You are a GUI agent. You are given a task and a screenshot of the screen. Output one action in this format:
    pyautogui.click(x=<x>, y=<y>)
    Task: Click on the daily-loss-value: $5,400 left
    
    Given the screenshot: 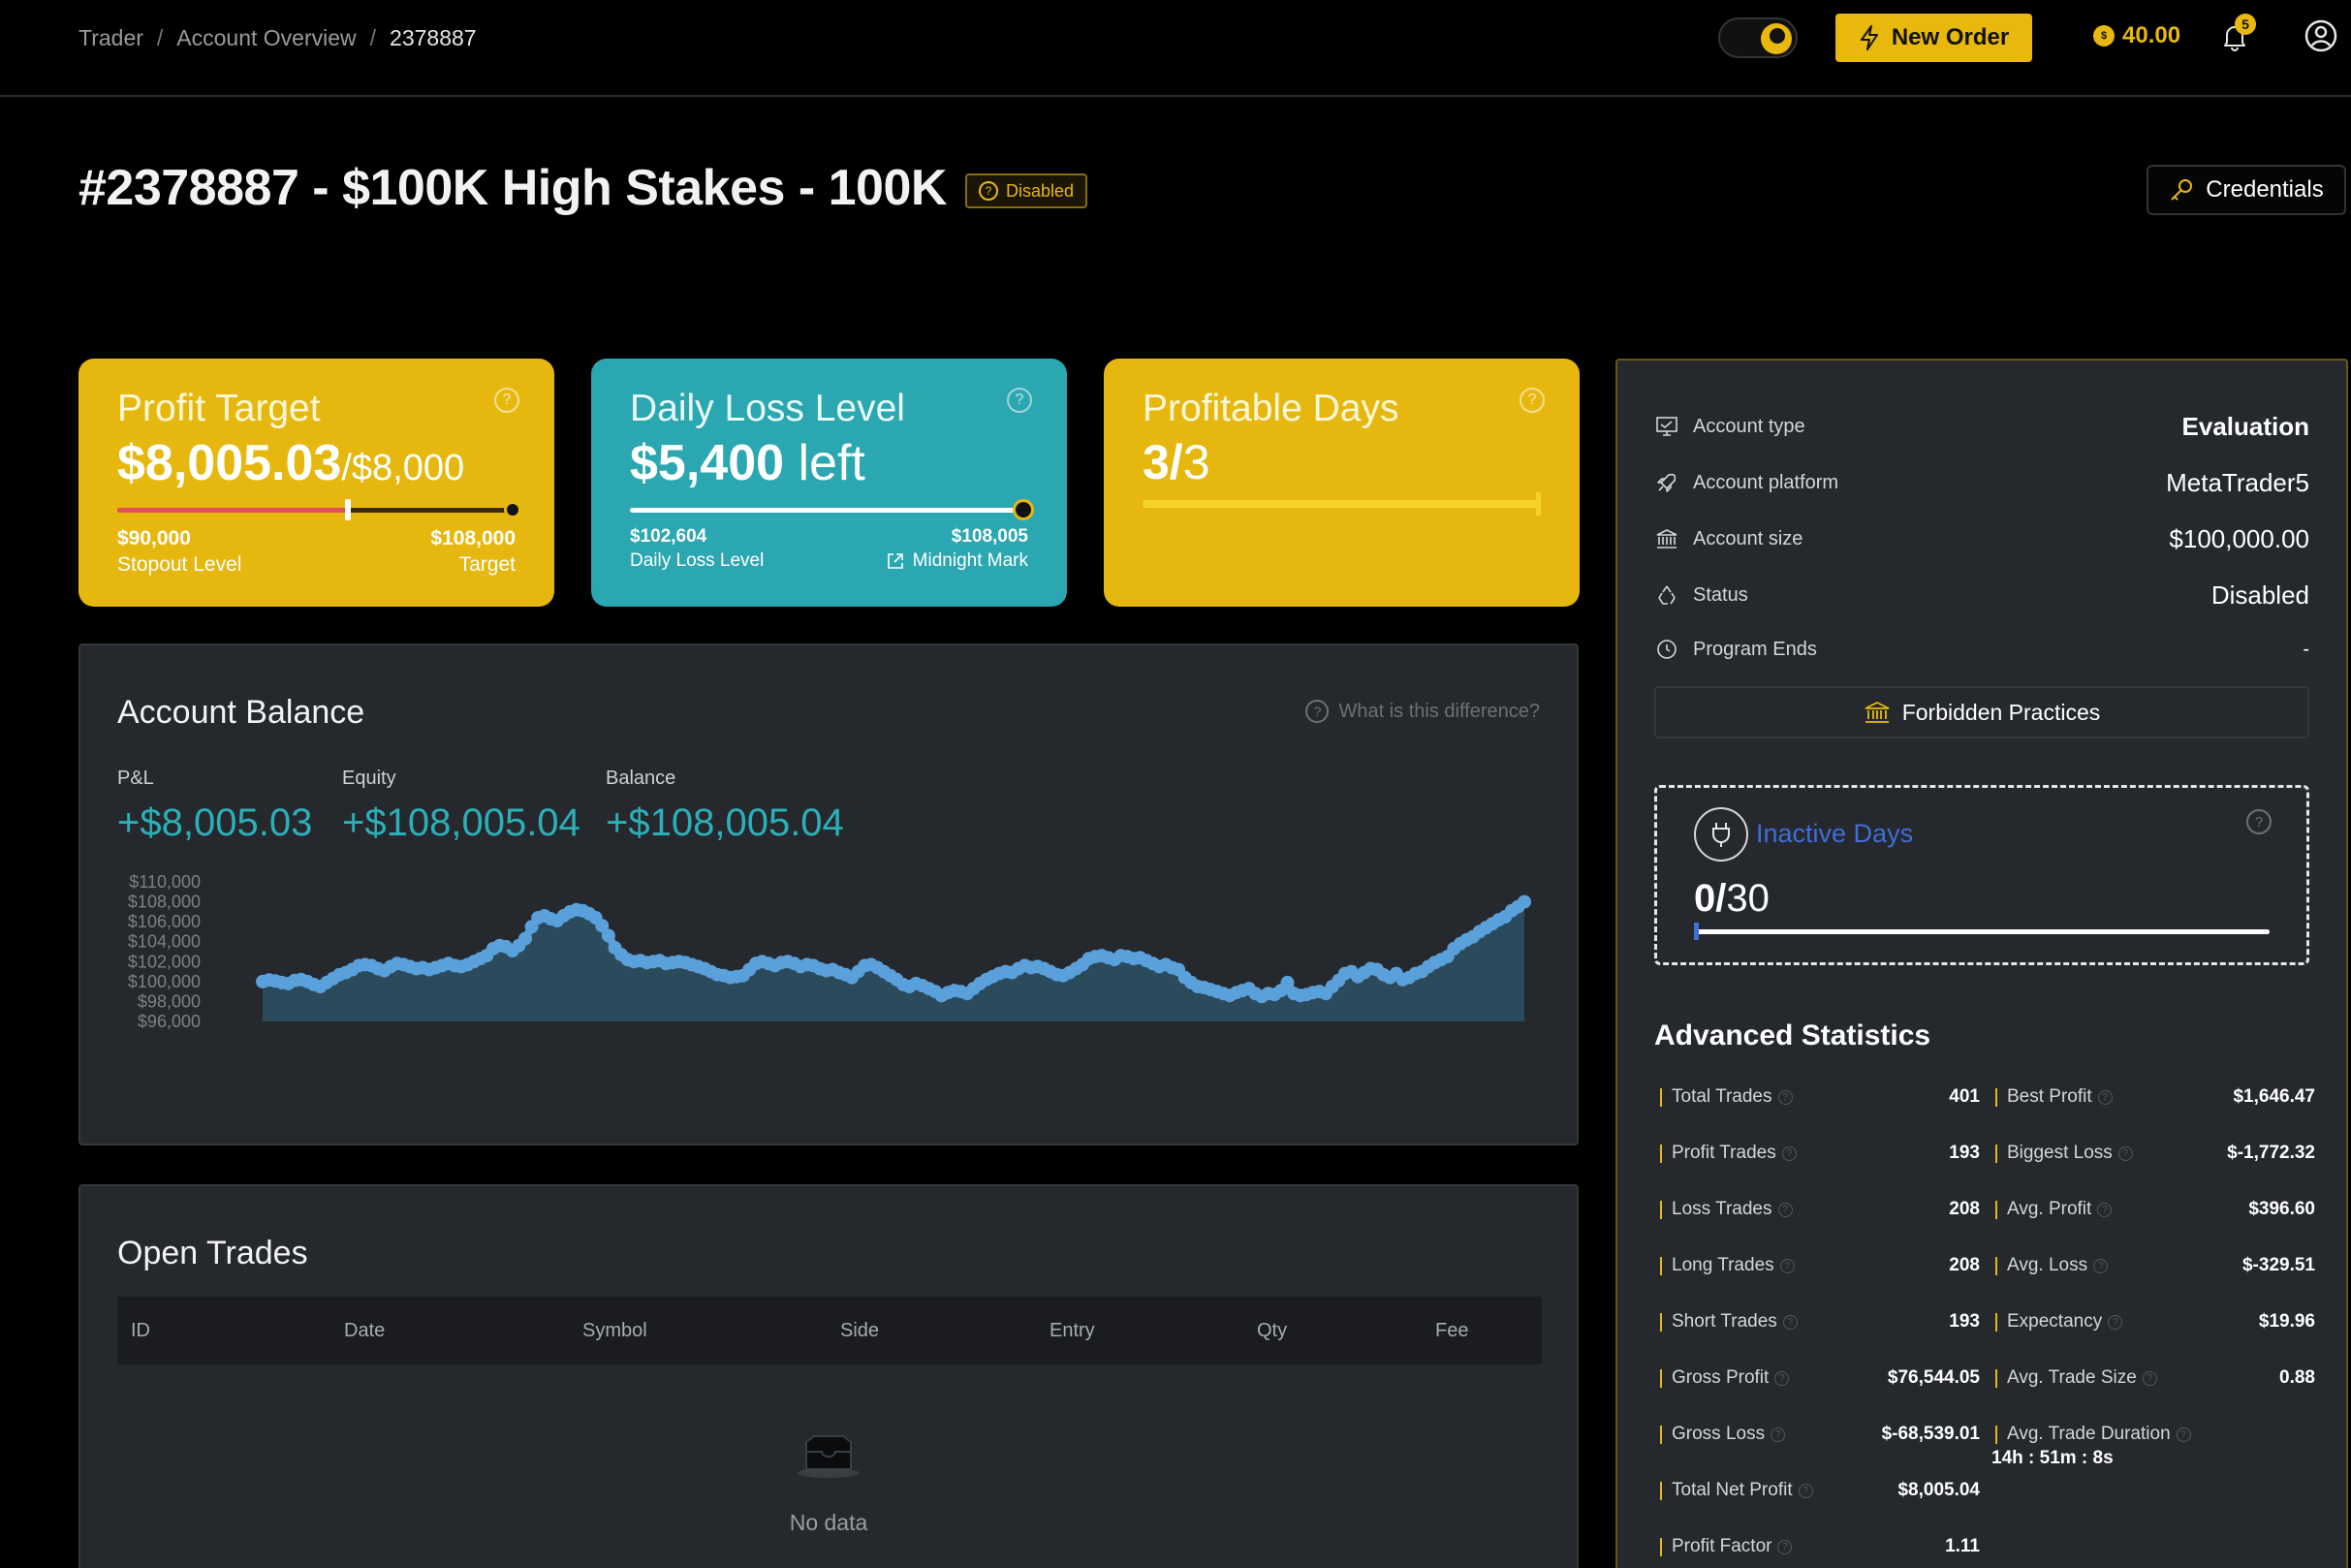 What is the action you would take?
    pyautogui.click(x=829, y=463)
    